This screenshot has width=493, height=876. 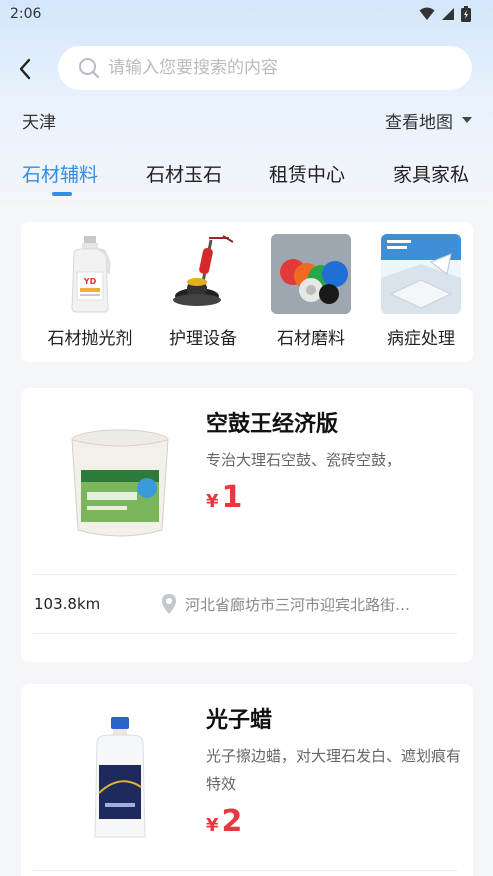 I want to click on price-value: 1, so click(x=232, y=497).